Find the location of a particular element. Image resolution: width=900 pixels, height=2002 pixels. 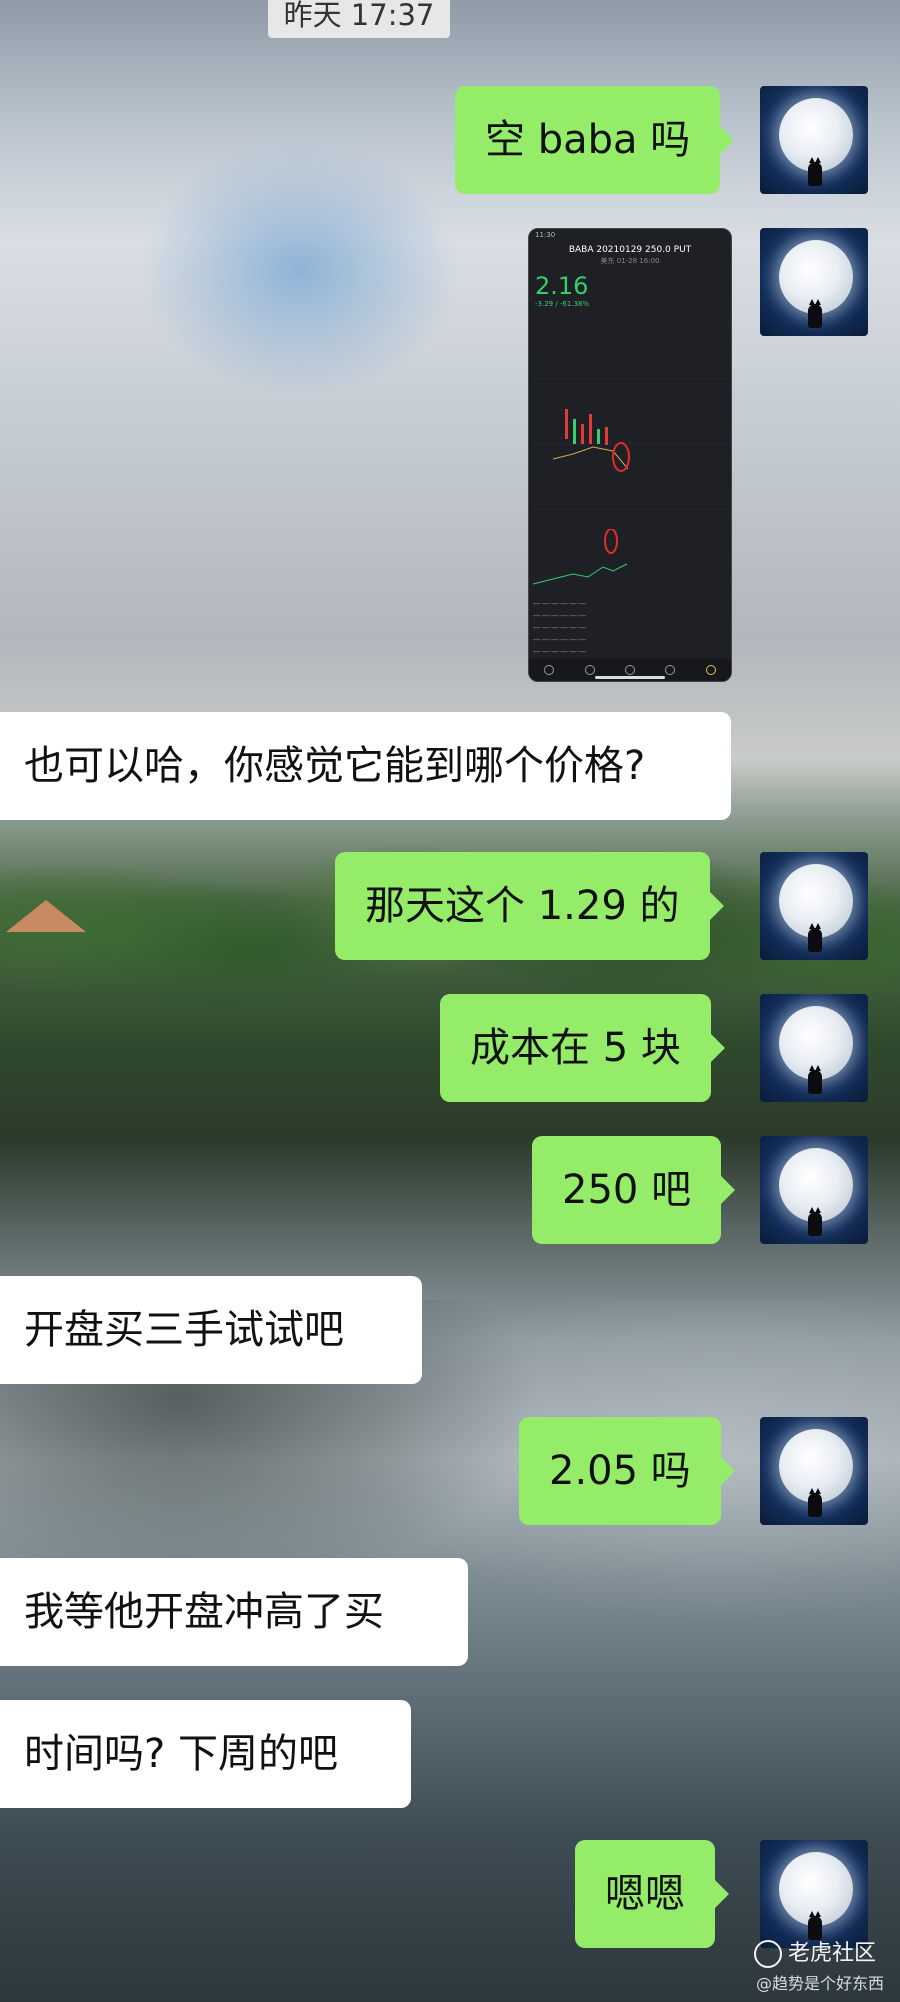

quote-change: -3.29 / -61.38% is located at coordinates (562, 304).